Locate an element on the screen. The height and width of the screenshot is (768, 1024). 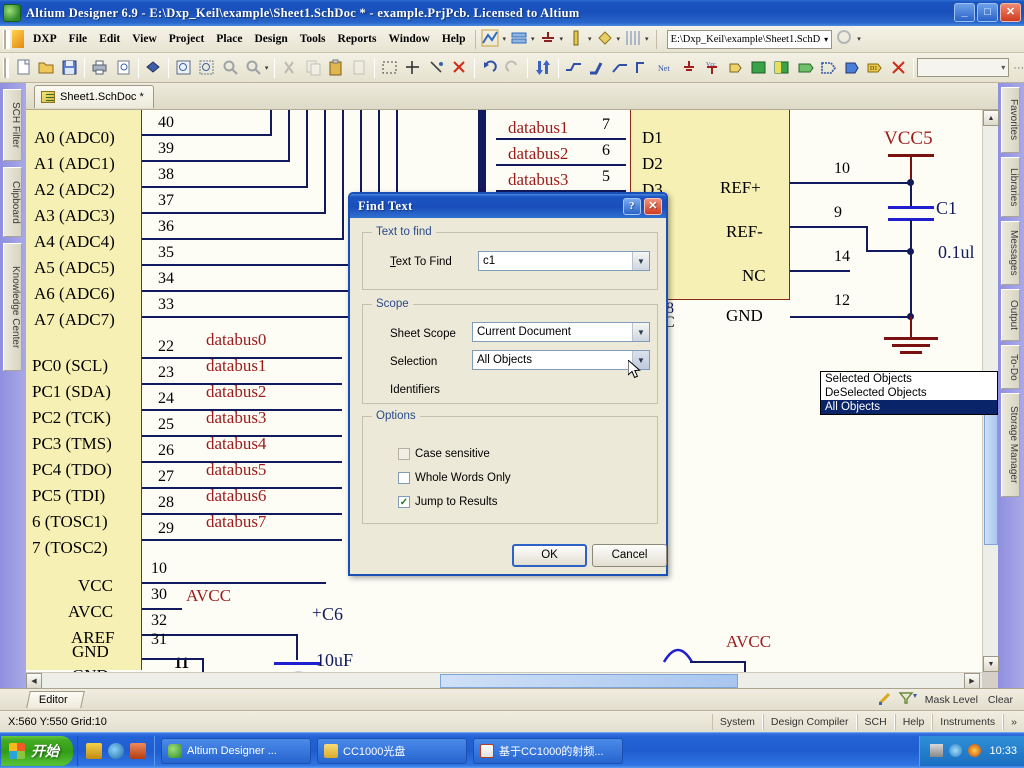
toolbar-overflow-icon: ··· is located at coordinates (1018, 68).